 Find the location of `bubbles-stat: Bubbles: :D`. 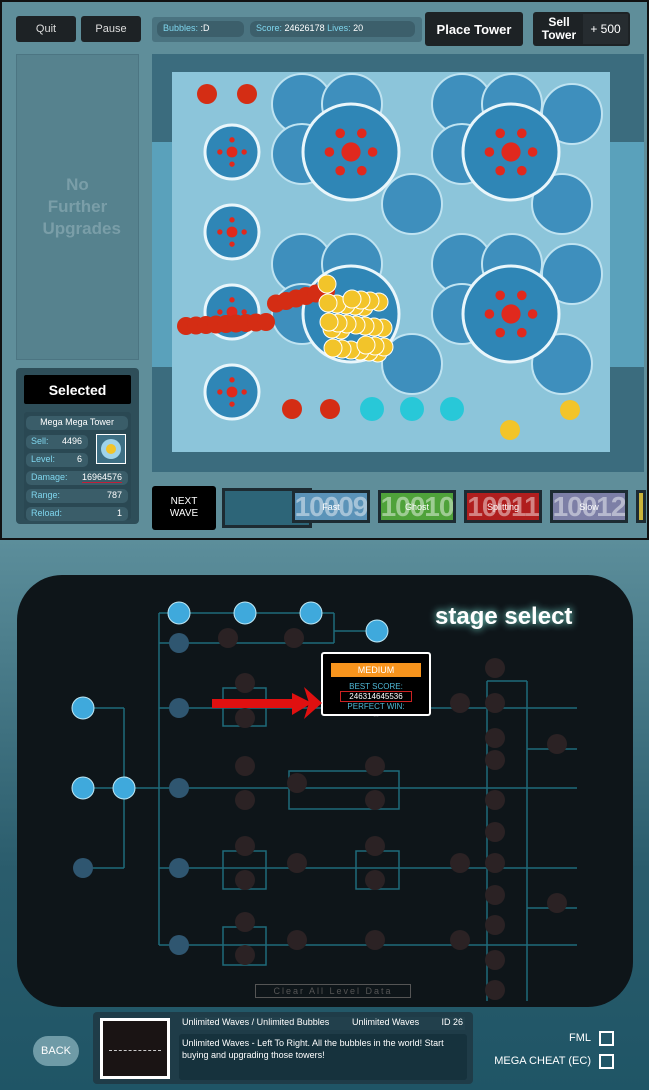

bubbles-stat: Bubbles: :D is located at coordinates (200, 29).